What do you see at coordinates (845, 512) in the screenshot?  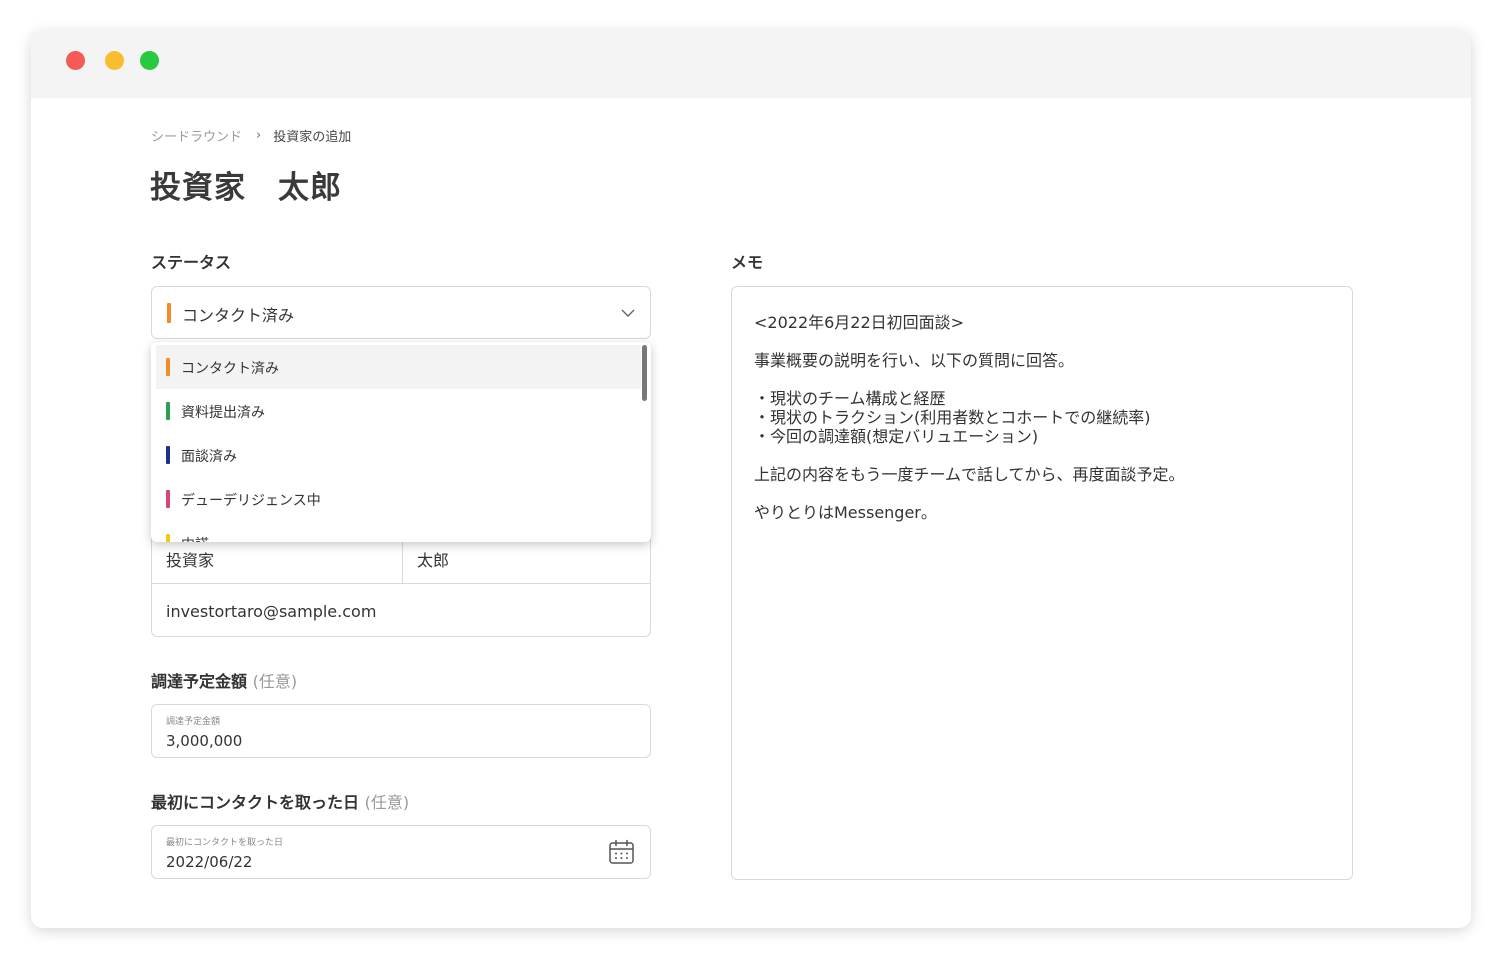 I see `memo-line: やりとりはMessenger。` at bounding box center [845, 512].